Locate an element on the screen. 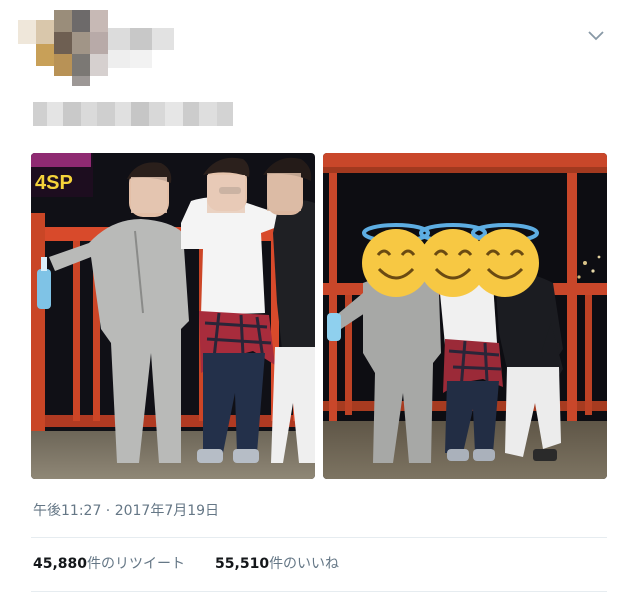 The image size is (630, 595). like-count: 55,510 is located at coordinates (242, 564).